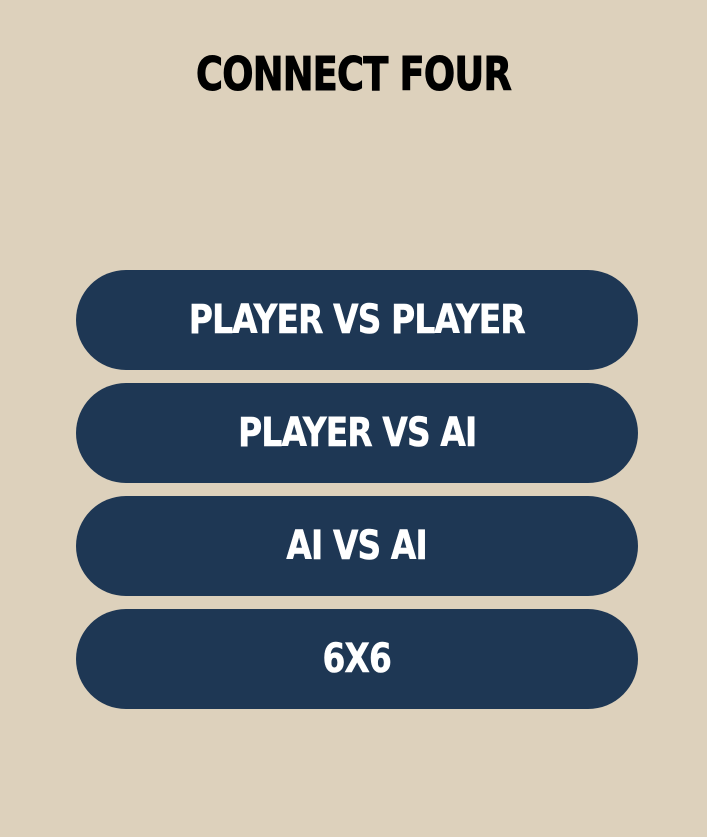  Describe the element at coordinates (354, 74) in the screenshot. I see `game-title: CONNECT FOUR` at that location.